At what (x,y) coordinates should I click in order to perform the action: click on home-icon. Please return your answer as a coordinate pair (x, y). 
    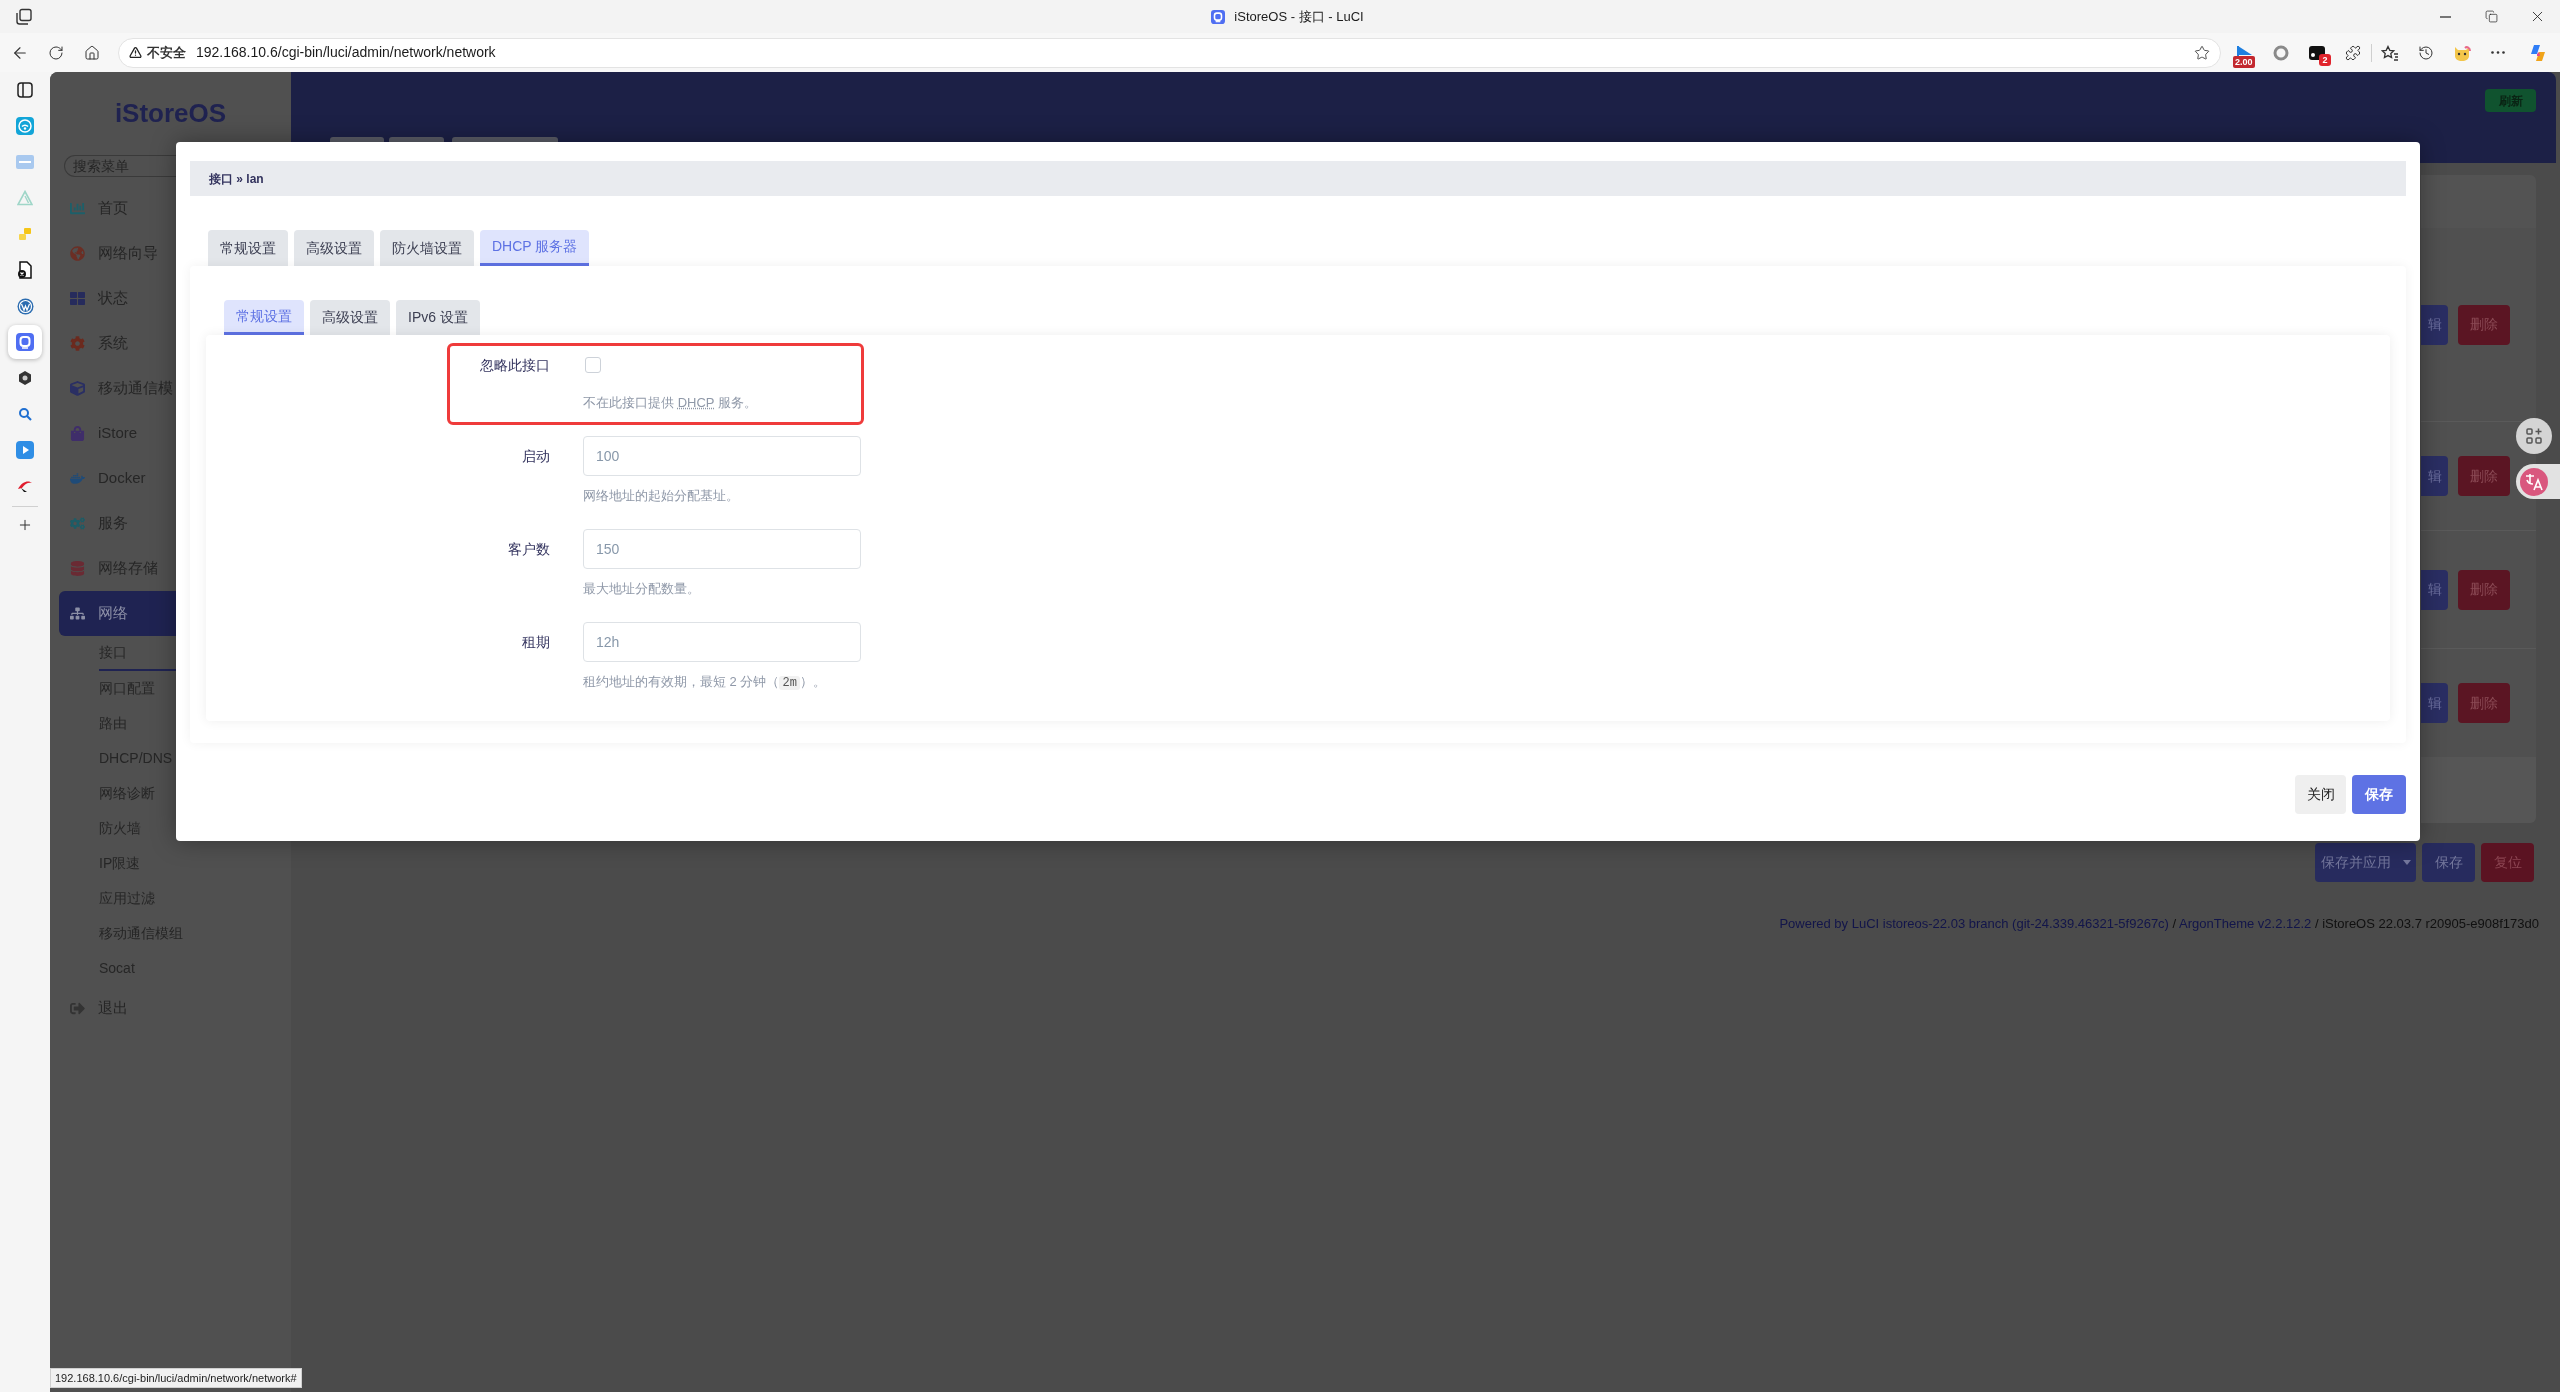
    Looking at the image, I should click on (92, 52).